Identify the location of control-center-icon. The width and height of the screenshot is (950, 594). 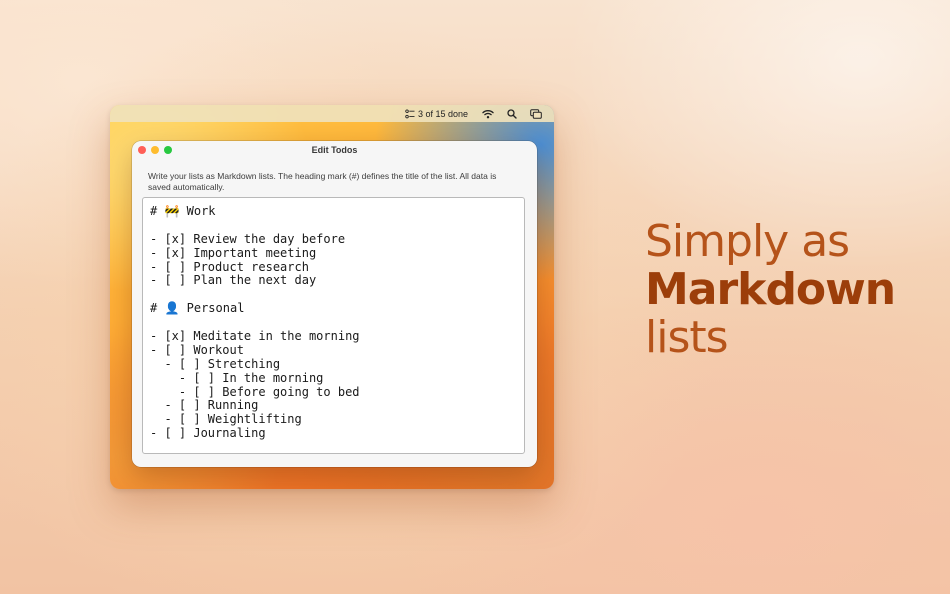
(536, 114).